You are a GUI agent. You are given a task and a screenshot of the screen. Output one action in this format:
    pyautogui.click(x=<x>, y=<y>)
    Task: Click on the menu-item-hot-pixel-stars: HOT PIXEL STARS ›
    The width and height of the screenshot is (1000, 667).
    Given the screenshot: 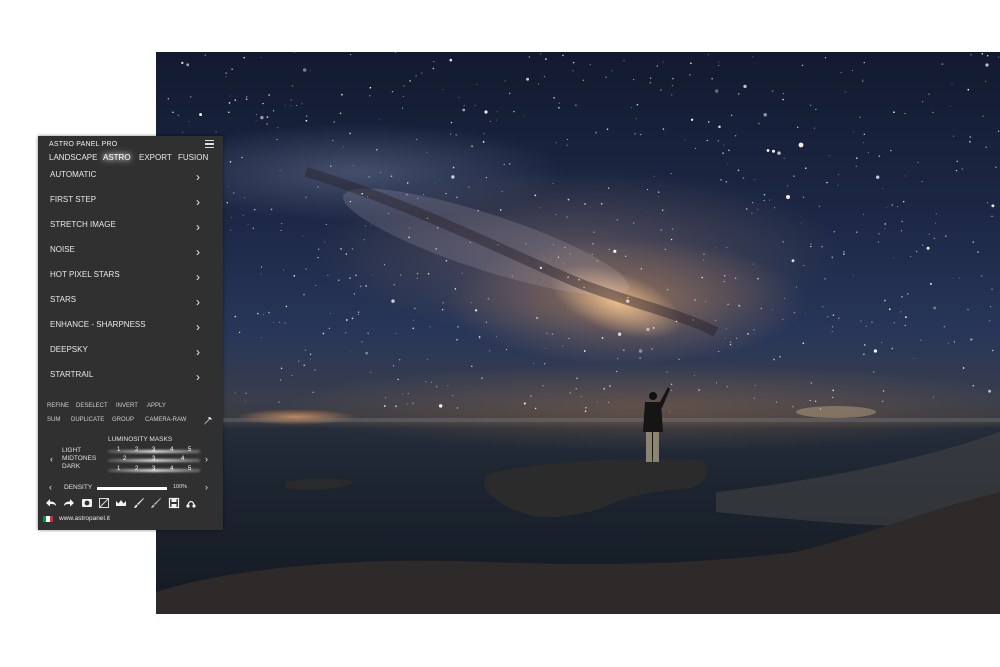 What is the action you would take?
    pyautogui.click(x=130, y=277)
    